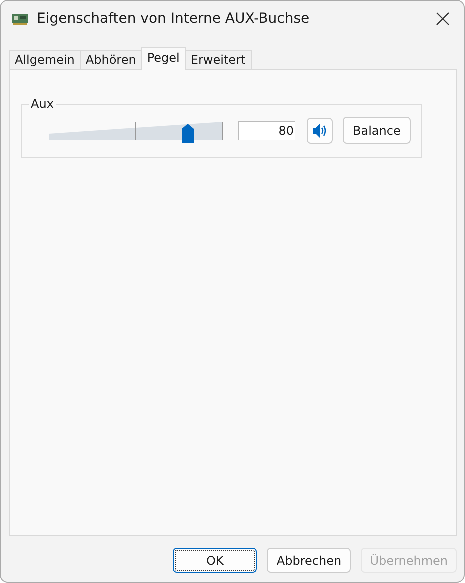 This screenshot has height=583, width=465. Describe the element at coordinates (163, 58) in the screenshot. I see `tab: Pegel` at that location.